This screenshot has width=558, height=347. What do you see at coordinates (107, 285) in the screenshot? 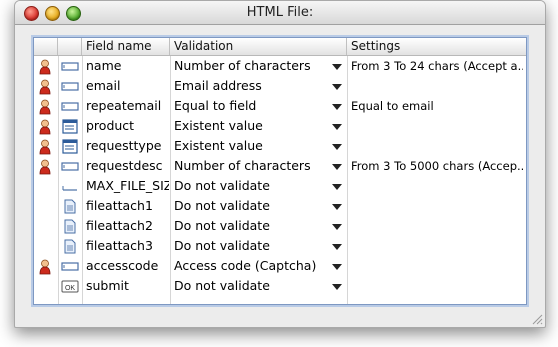
I see `field-name-cell: submit` at bounding box center [107, 285].